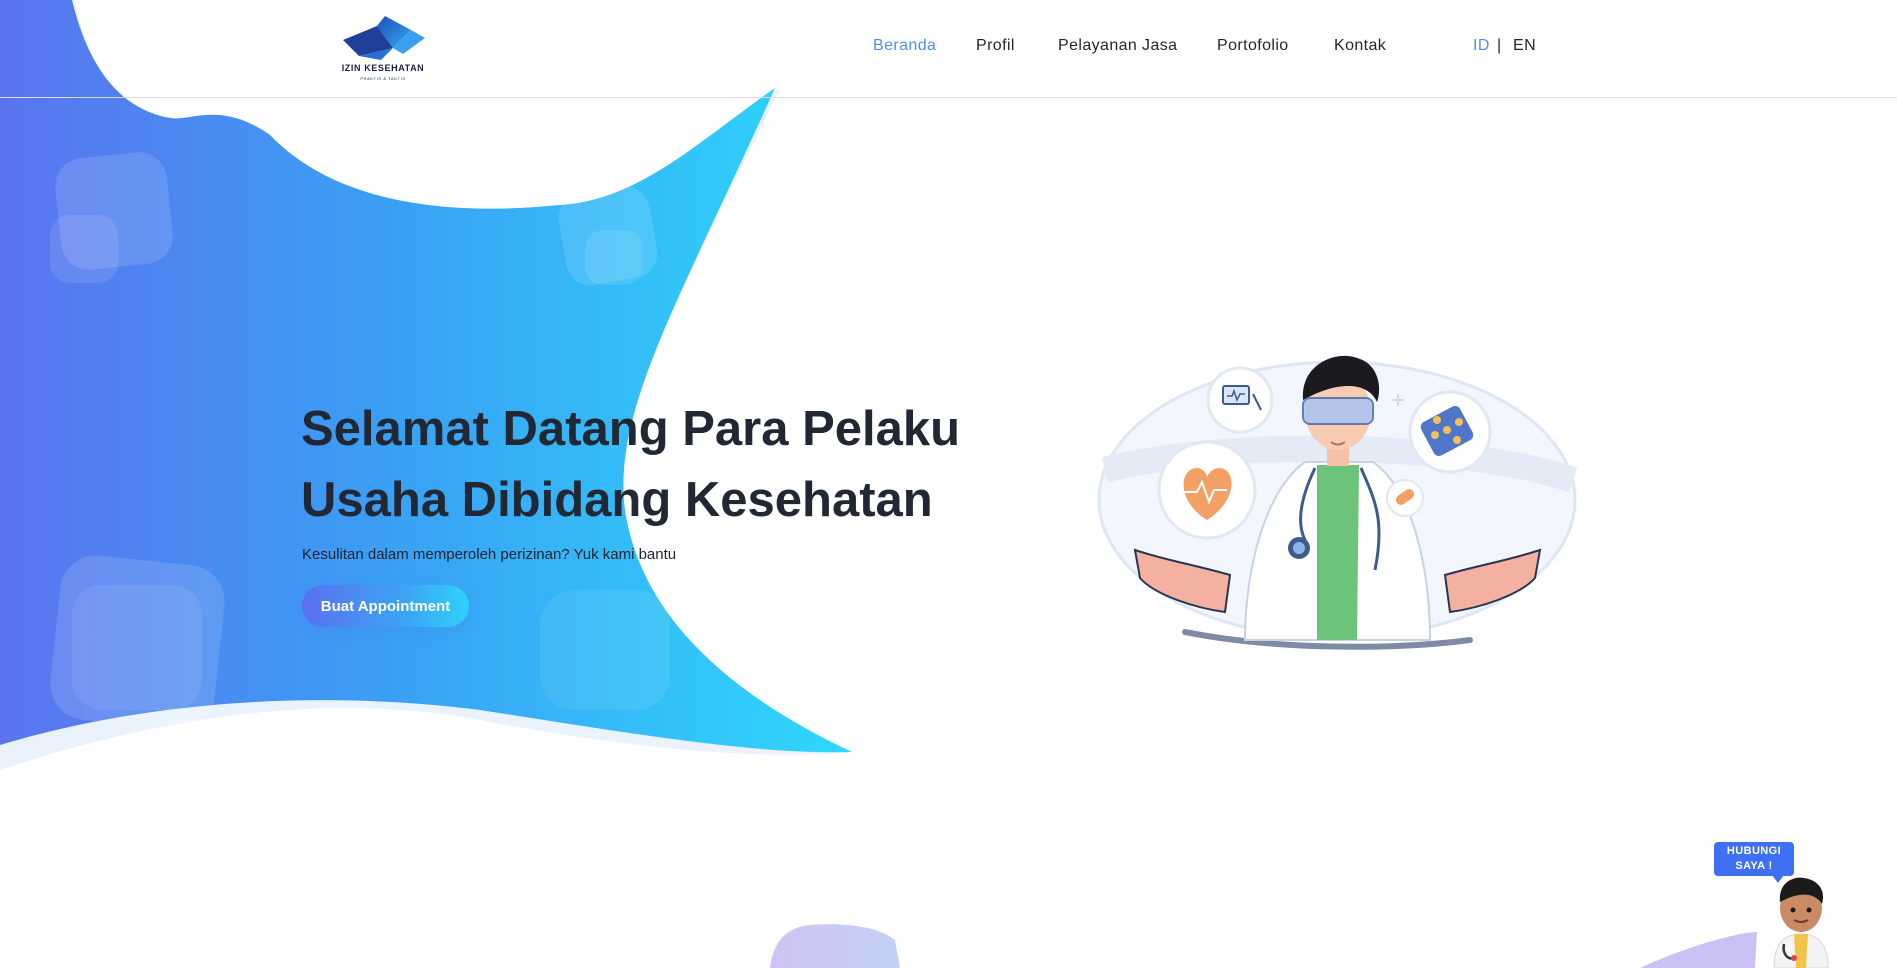  What do you see at coordinates (384, 38) in the screenshot?
I see `logo-mark-icon` at bounding box center [384, 38].